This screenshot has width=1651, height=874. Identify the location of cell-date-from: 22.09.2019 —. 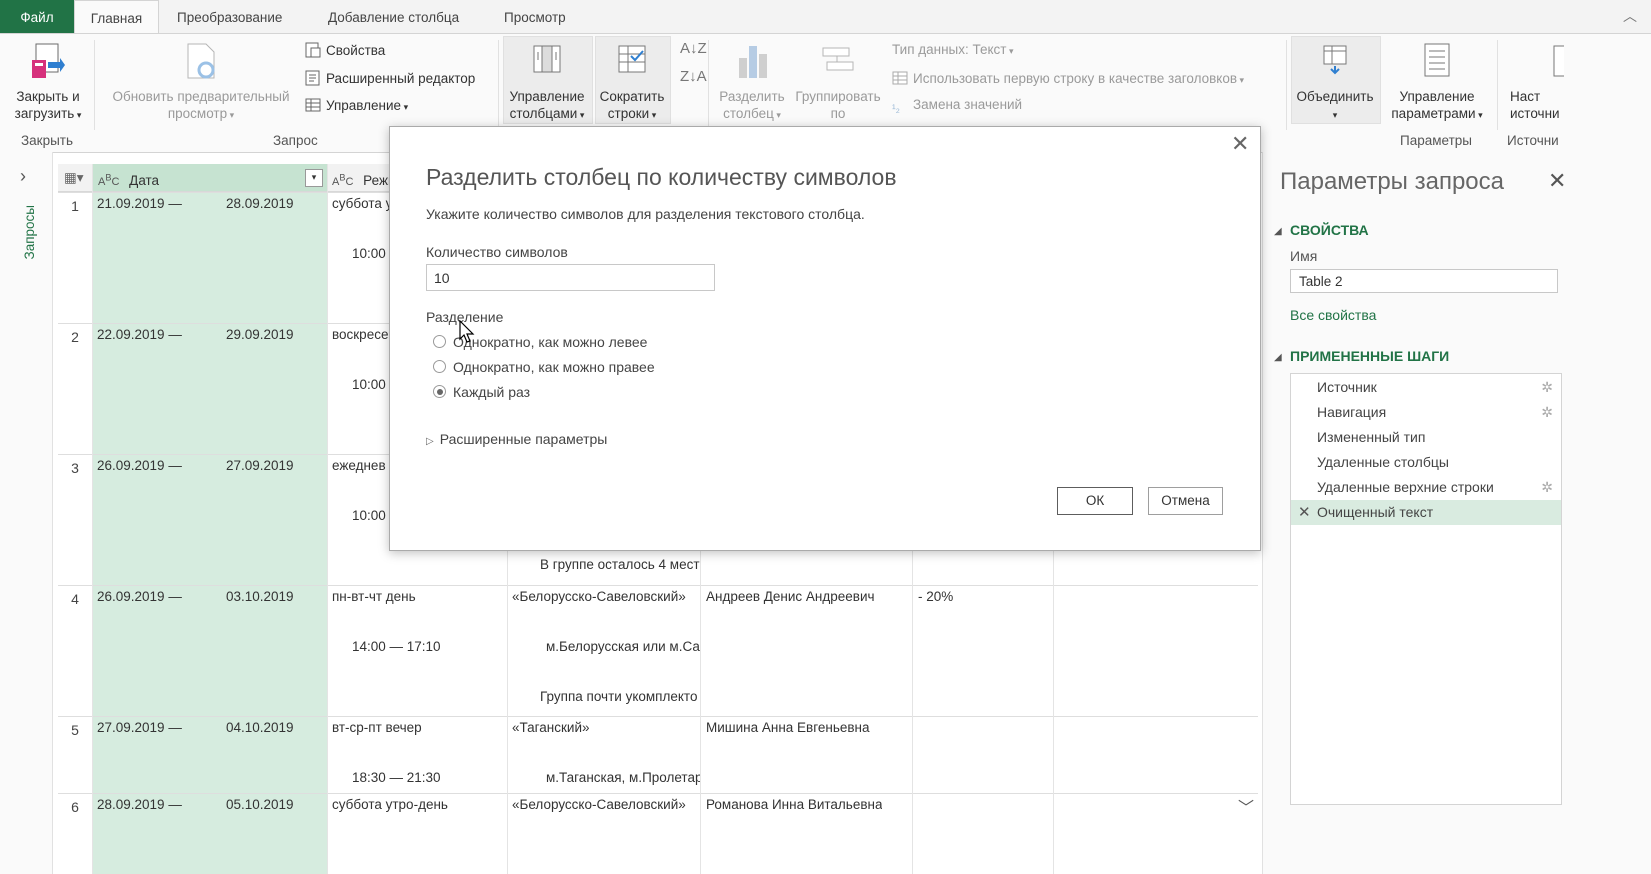
(139, 334).